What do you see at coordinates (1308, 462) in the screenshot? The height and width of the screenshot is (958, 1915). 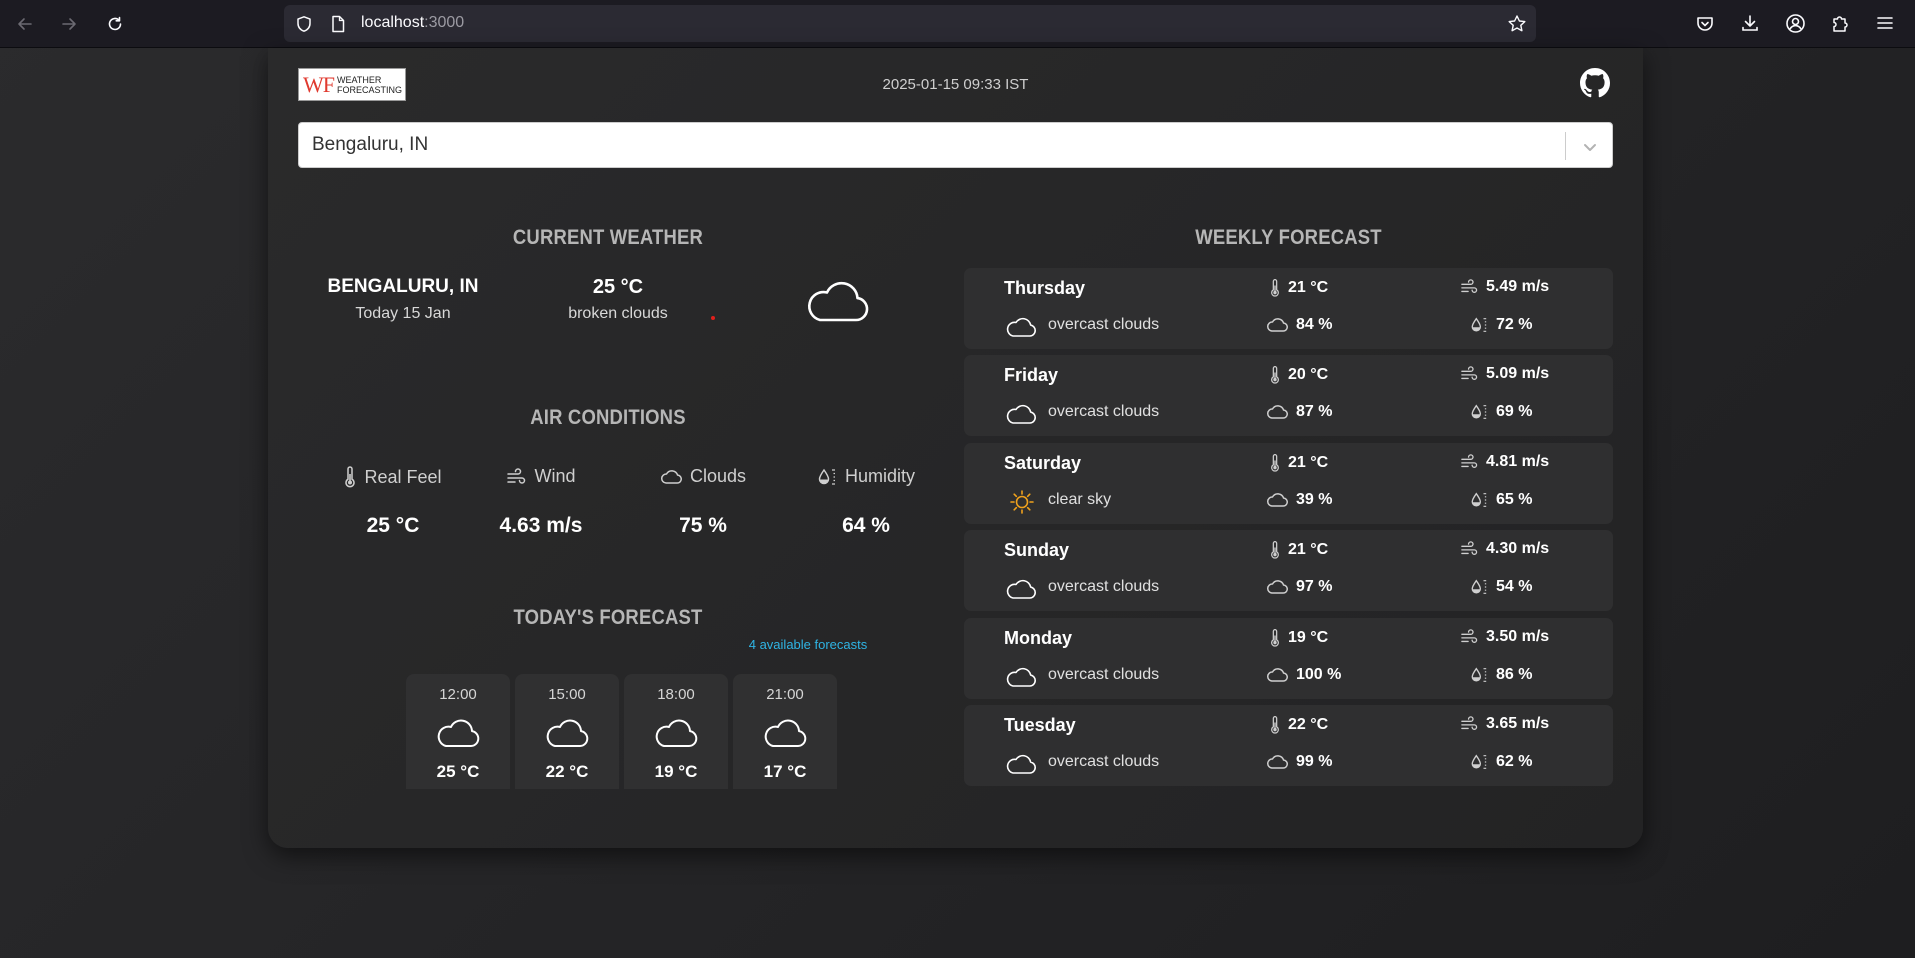 I see `forecast-temp: 21 °C` at bounding box center [1308, 462].